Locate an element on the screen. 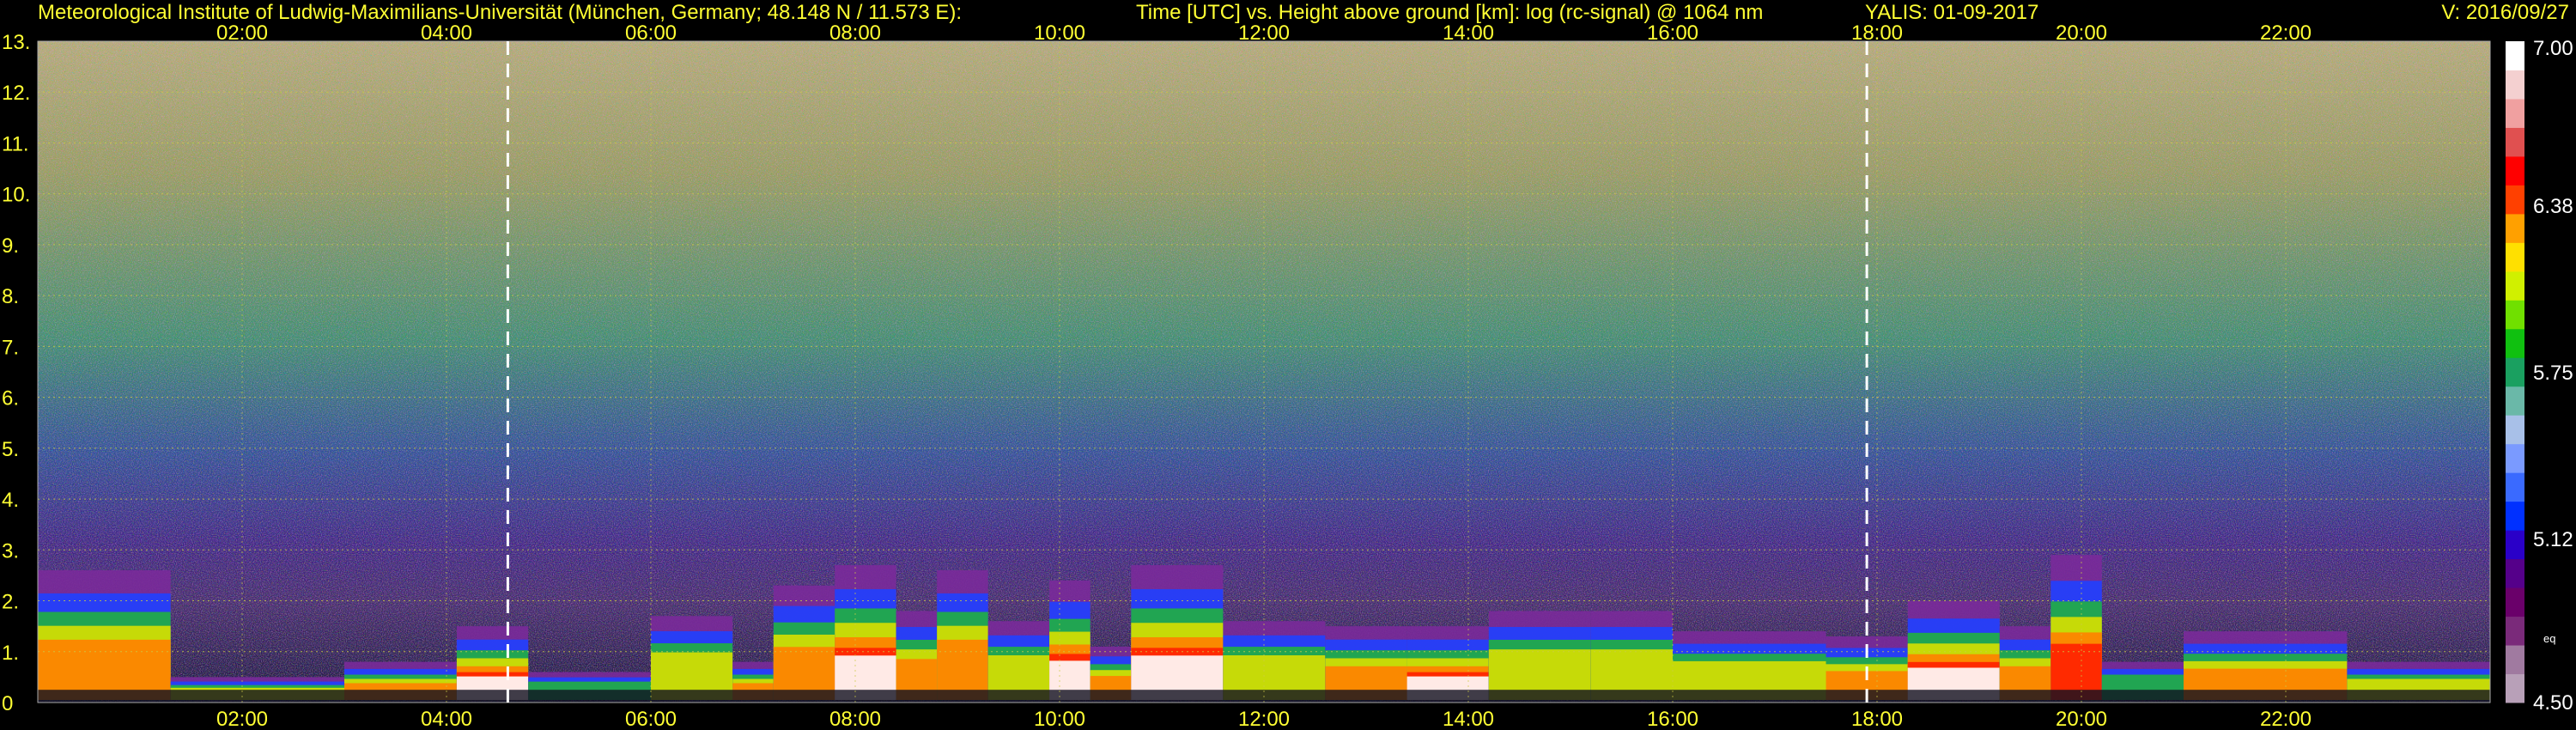 This screenshot has height=730, width=2576. y-tick-label: 4. is located at coordinates (11, 500).